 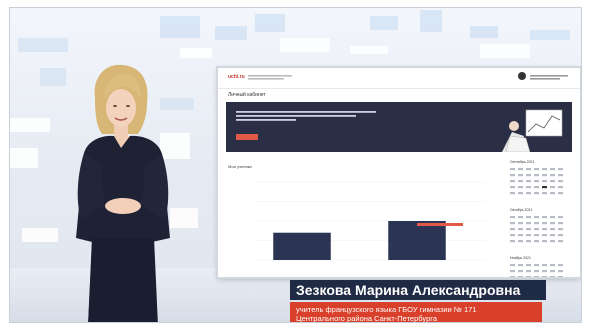 I want to click on chart-bar, so click(x=302, y=246).